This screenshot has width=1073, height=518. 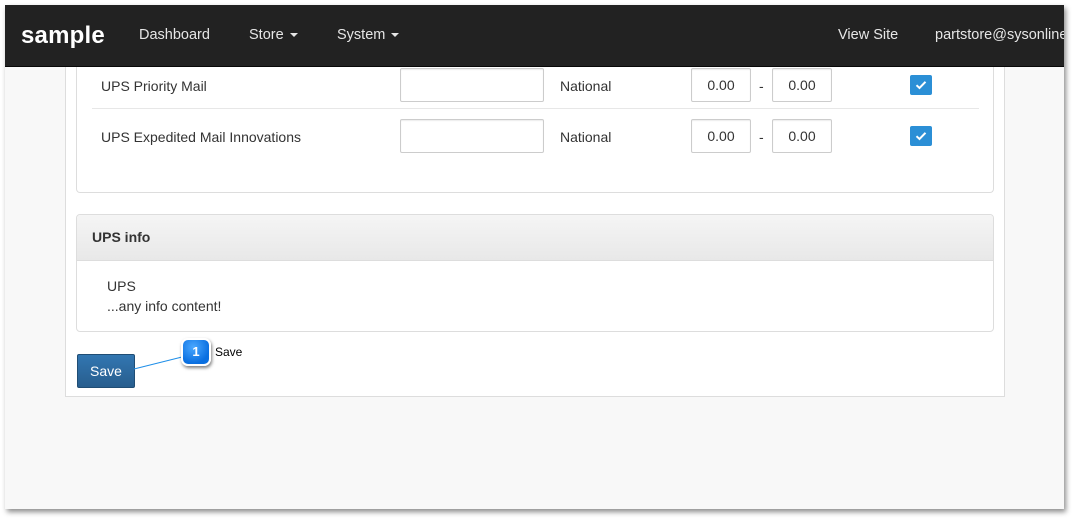 What do you see at coordinates (229, 352) in the screenshot?
I see `callout-label: Save` at bounding box center [229, 352].